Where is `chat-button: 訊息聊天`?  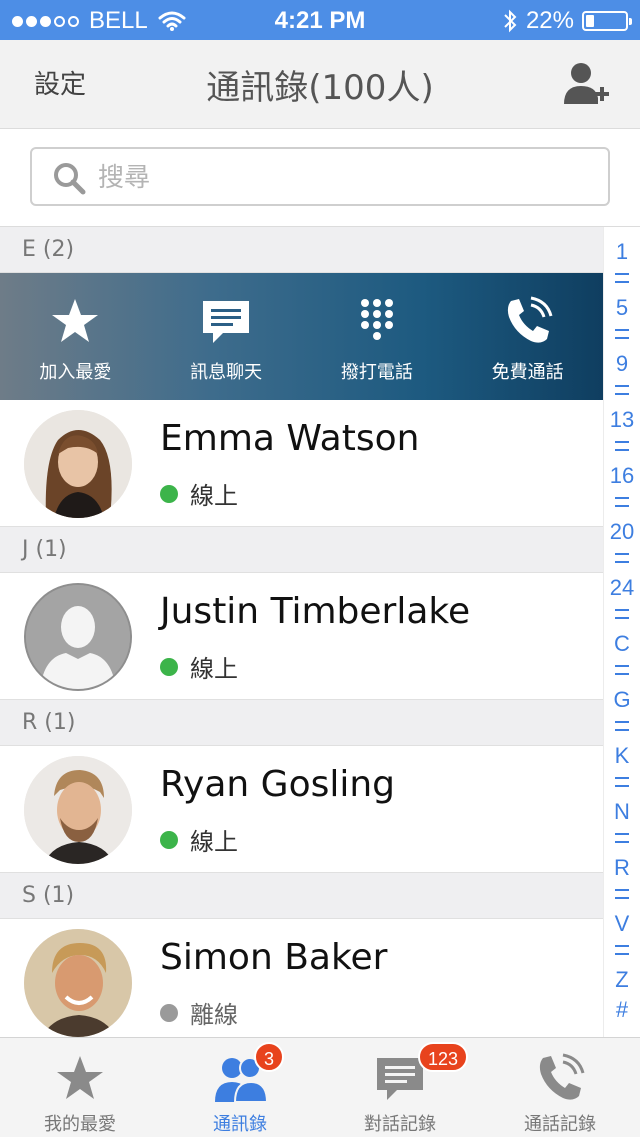 chat-button: 訊息聊天 is located at coordinates (226, 336).